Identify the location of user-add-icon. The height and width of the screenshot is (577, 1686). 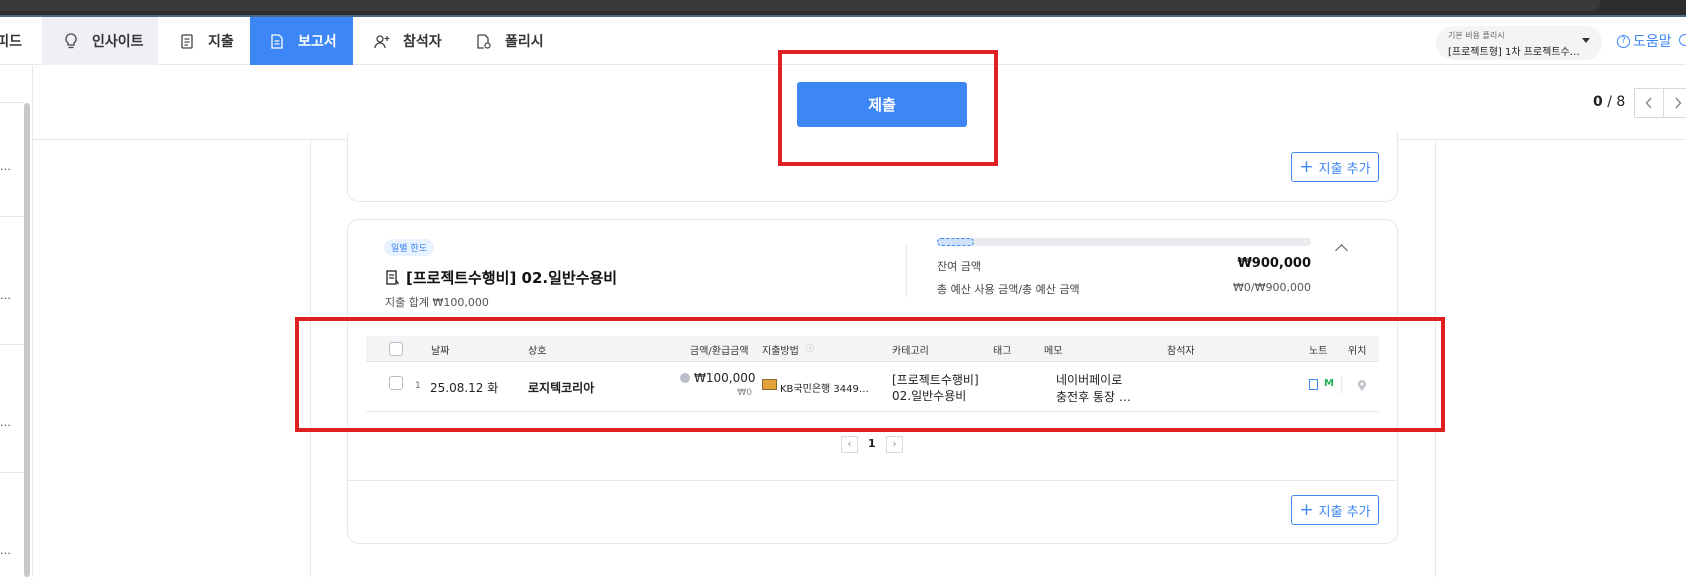
(382, 41).